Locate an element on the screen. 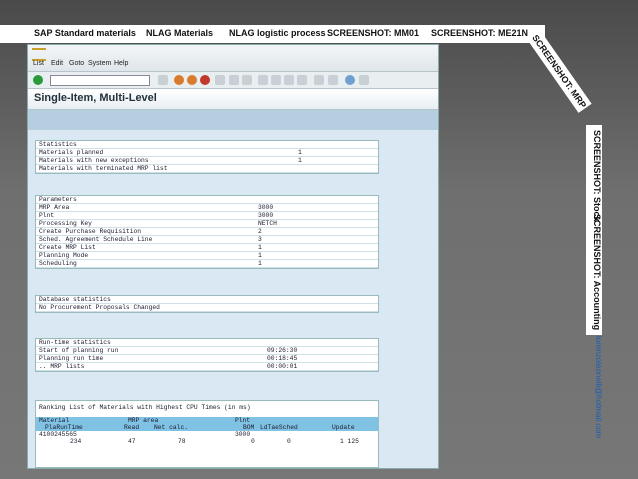 This screenshot has height=479, width=638. table-header-row: Material MRP area Plnt is located at coordinates (207, 420).